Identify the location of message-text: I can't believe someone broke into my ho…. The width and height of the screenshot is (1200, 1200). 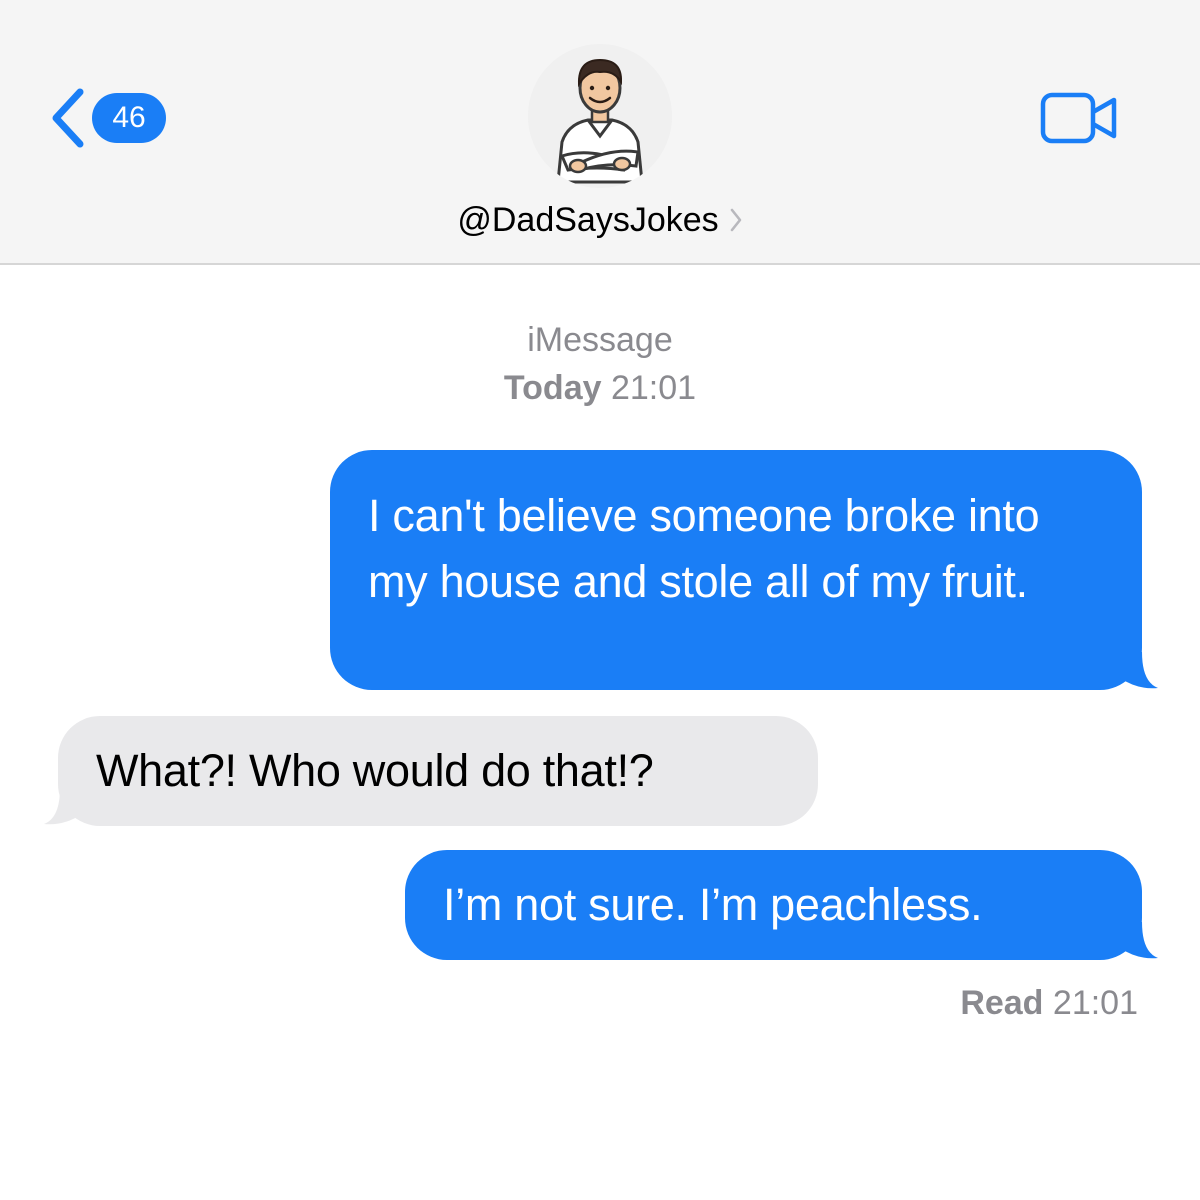
(704, 548).